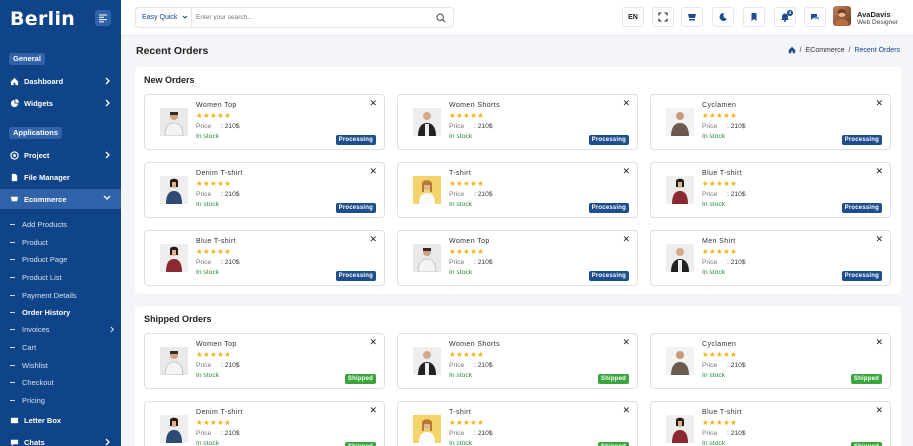  I want to click on sub-item-pricing: Pricing, so click(27, 400).